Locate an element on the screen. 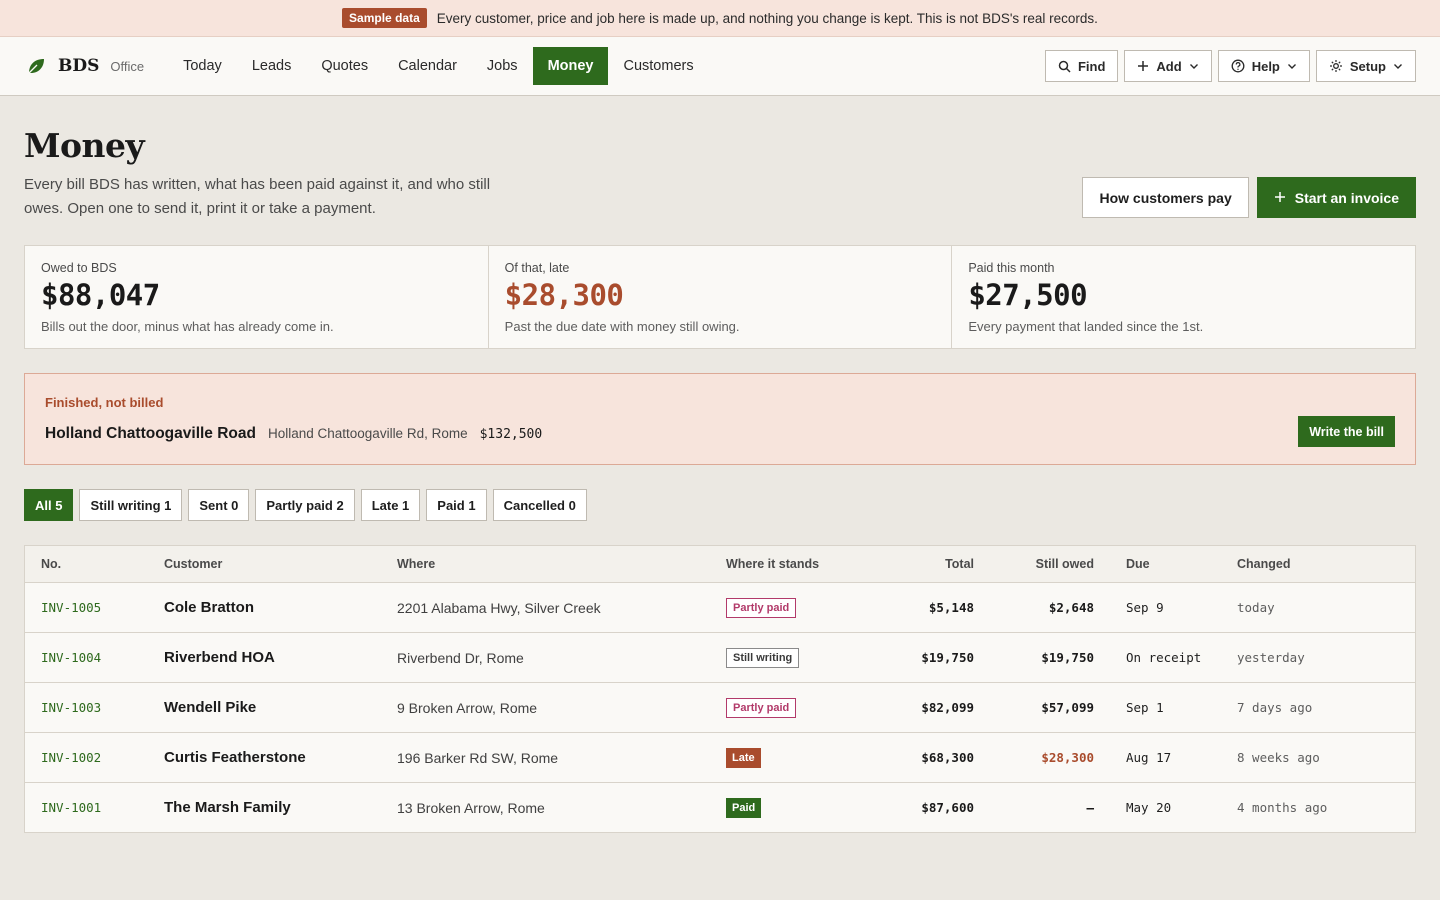 Image resolution: width=1440 pixels, height=900 pixels. stat-note: Every payment that landed since the 1st. is located at coordinates (1086, 326).